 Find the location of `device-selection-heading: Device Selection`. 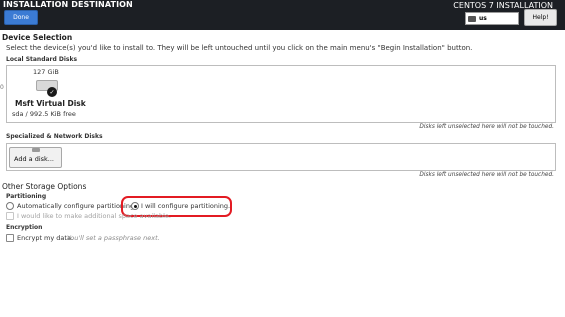

device-selection-heading: Device Selection is located at coordinates (37, 37).